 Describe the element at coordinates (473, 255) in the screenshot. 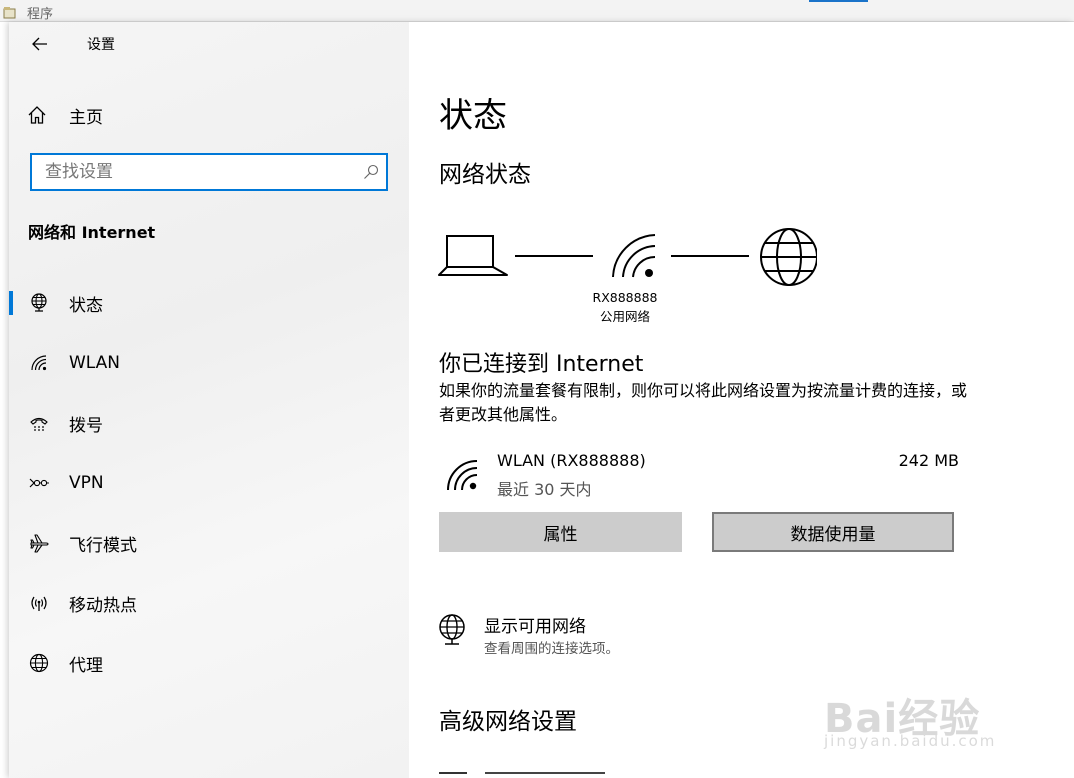

I see `laptop-icon` at that location.